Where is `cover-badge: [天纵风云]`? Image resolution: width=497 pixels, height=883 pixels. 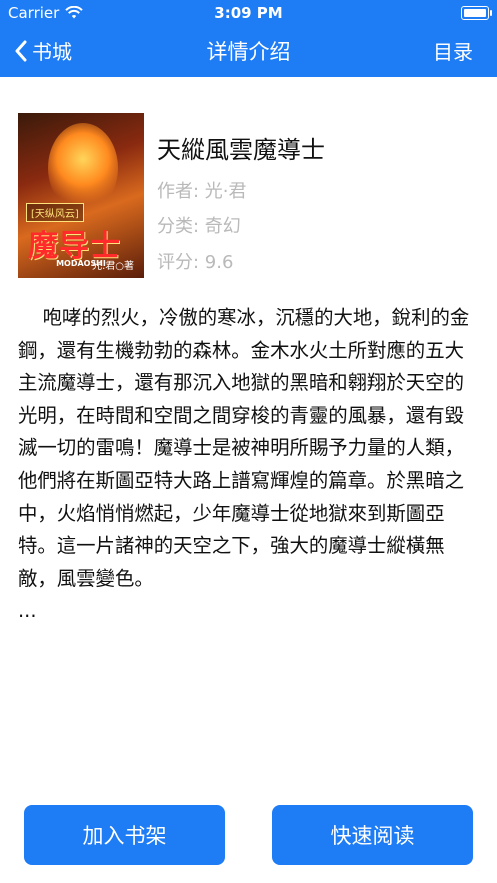
cover-badge: [天纵风云] is located at coordinates (55, 212).